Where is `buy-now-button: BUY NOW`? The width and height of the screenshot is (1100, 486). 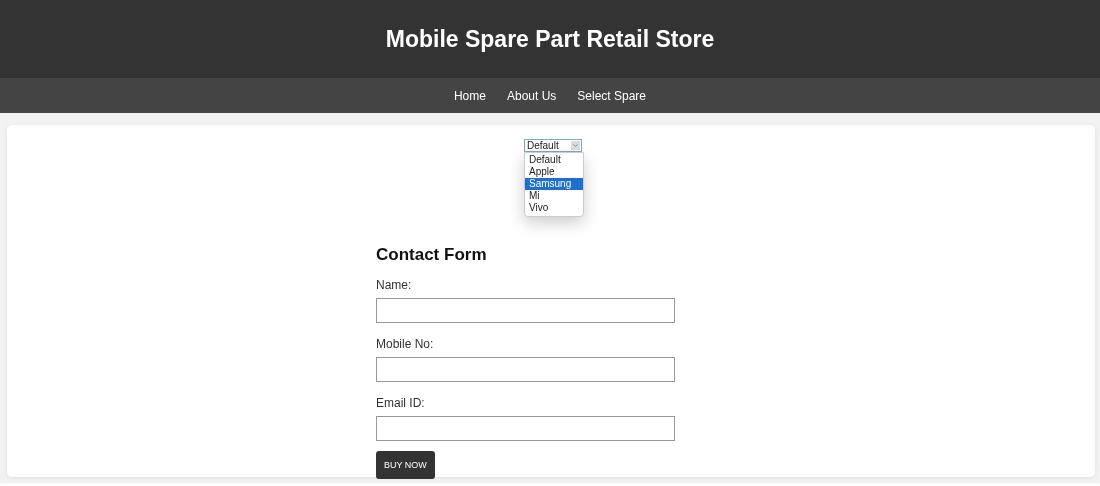
buy-now-button: BUY NOW is located at coordinates (405, 465).